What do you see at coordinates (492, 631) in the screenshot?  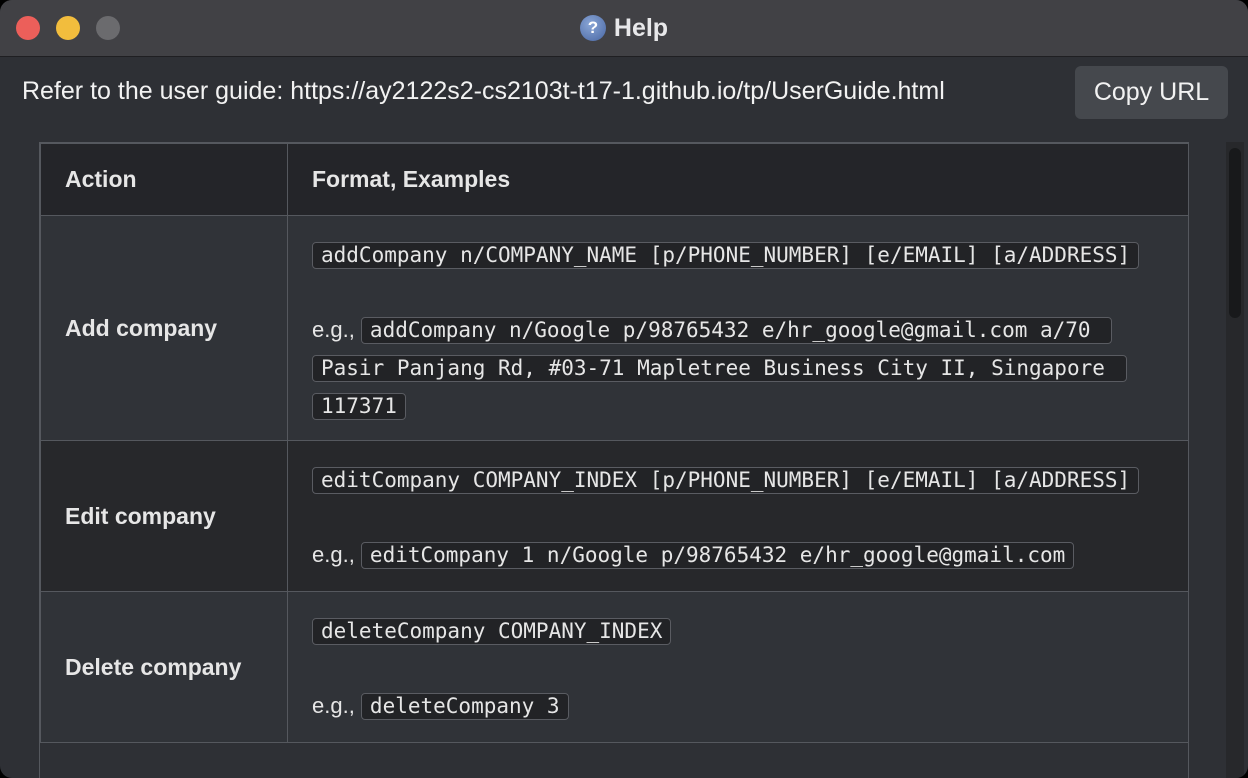 I see `format-code: deleteCompany COMPANY_INDEX` at bounding box center [492, 631].